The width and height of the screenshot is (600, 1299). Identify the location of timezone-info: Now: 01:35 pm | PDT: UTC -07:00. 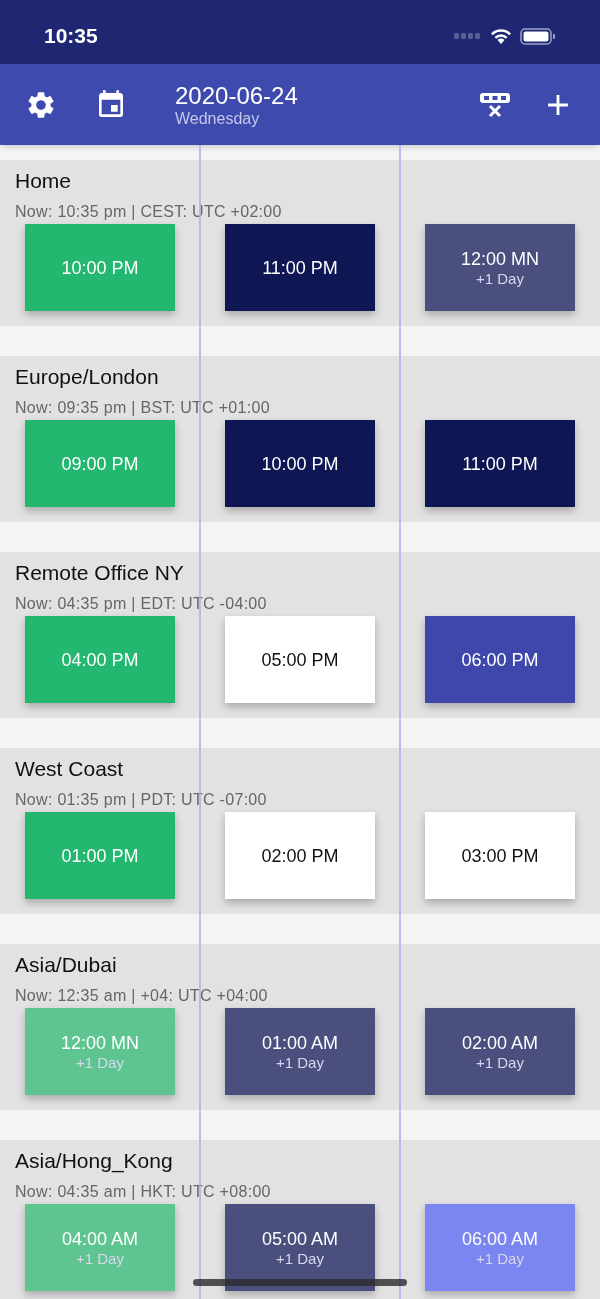
(141, 800).